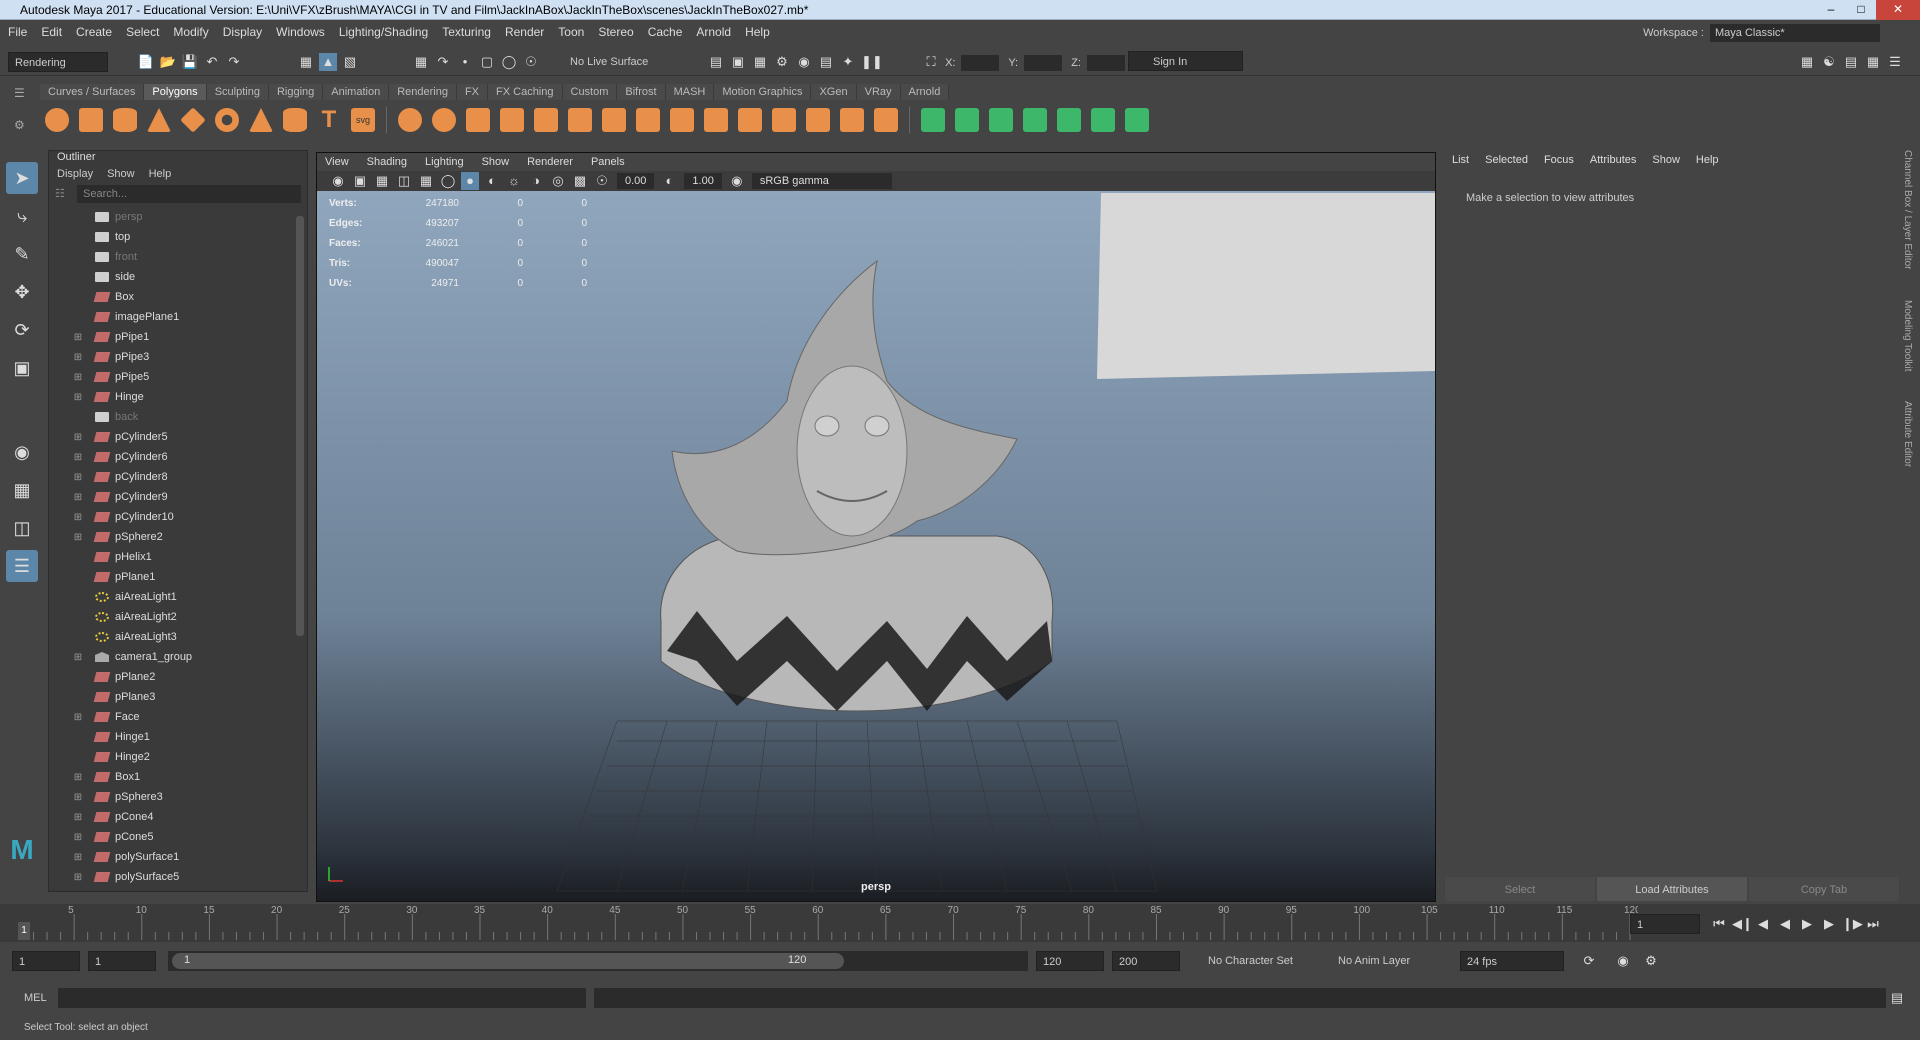 This screenshot has height=1040, width=1920. Describe the element at coordinates (178, 777) in the screenshot. I see `outliner-item: ⊞ Box1` at that location.